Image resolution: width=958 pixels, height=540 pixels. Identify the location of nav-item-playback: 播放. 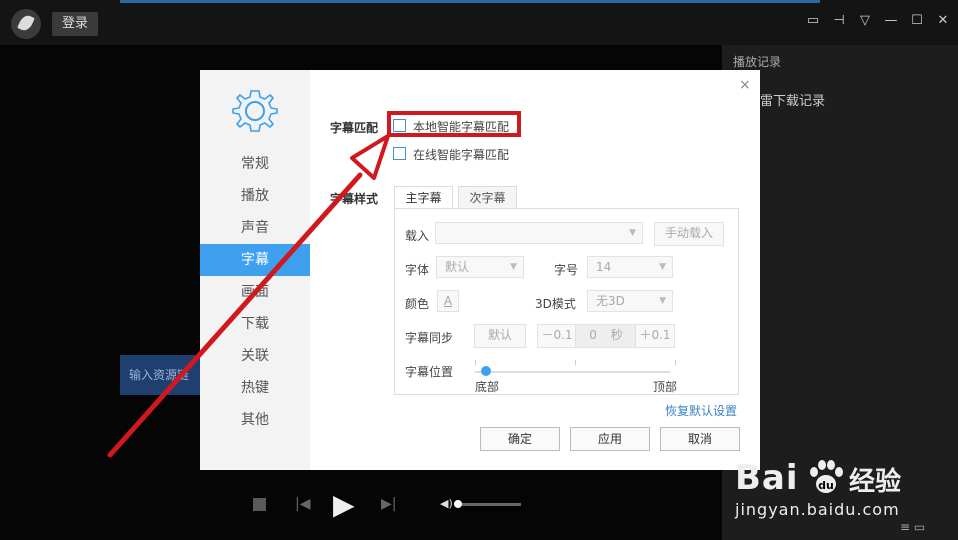
(255, 196).